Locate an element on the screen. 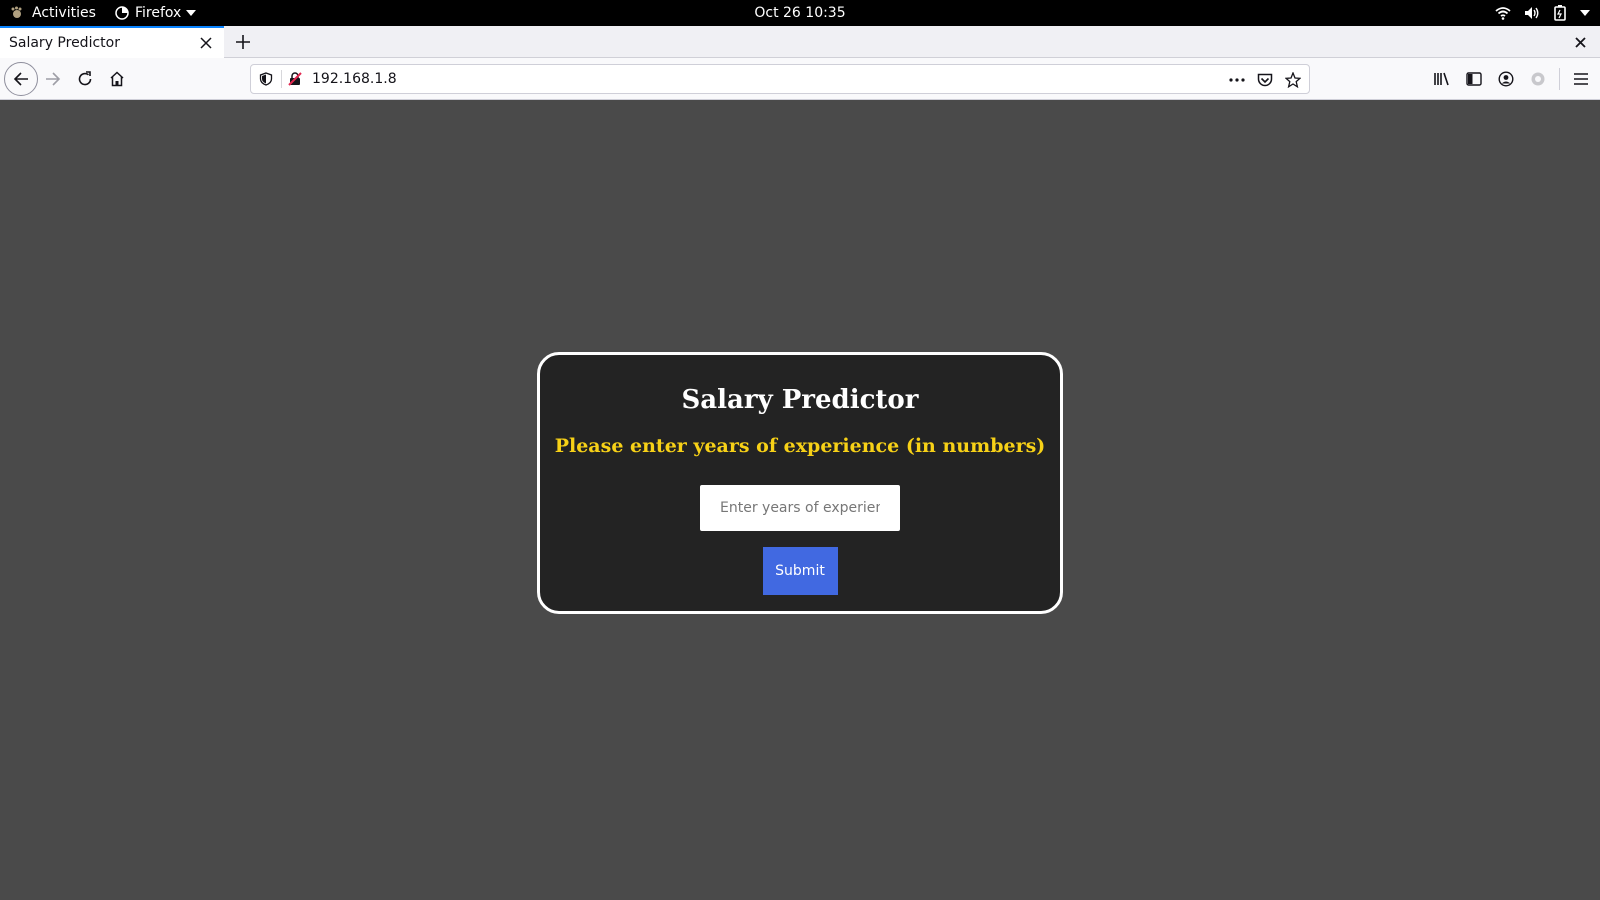  sidebar-toggle-icon is located at coordinates (1474, 79).